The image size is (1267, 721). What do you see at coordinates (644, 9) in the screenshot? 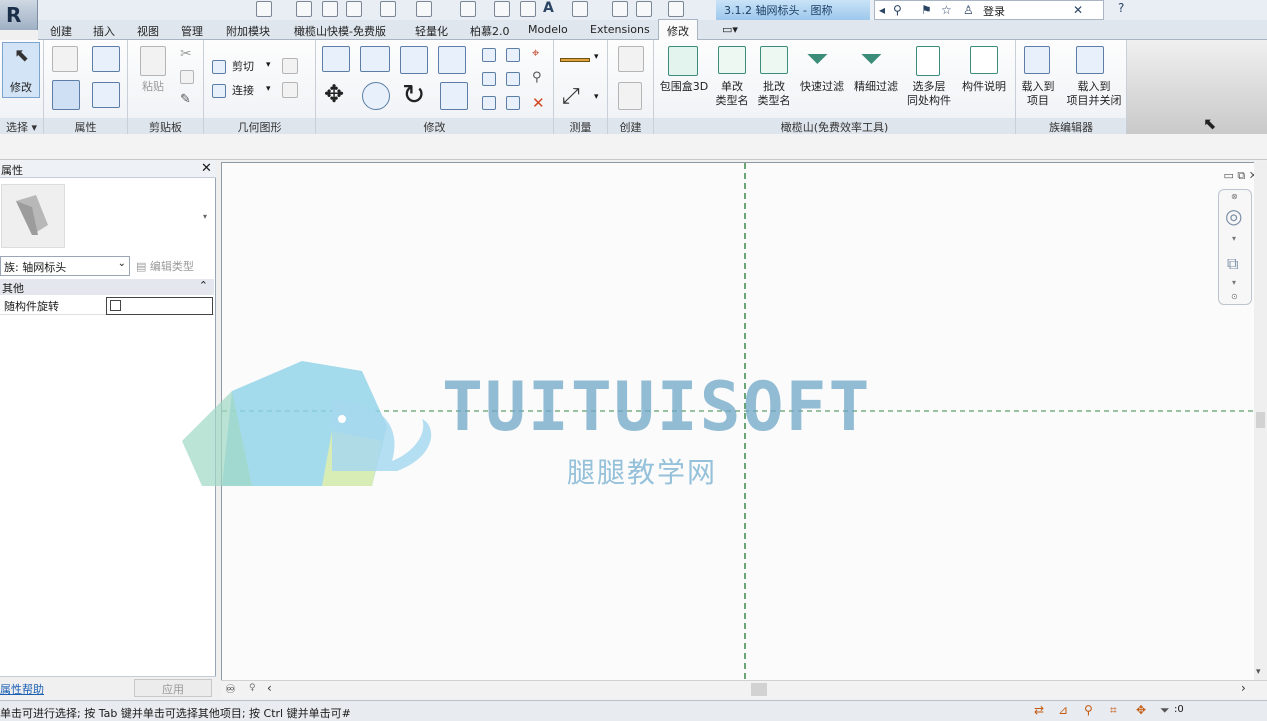
I see `thin-lines-icon` at bounding box center [644, 9].